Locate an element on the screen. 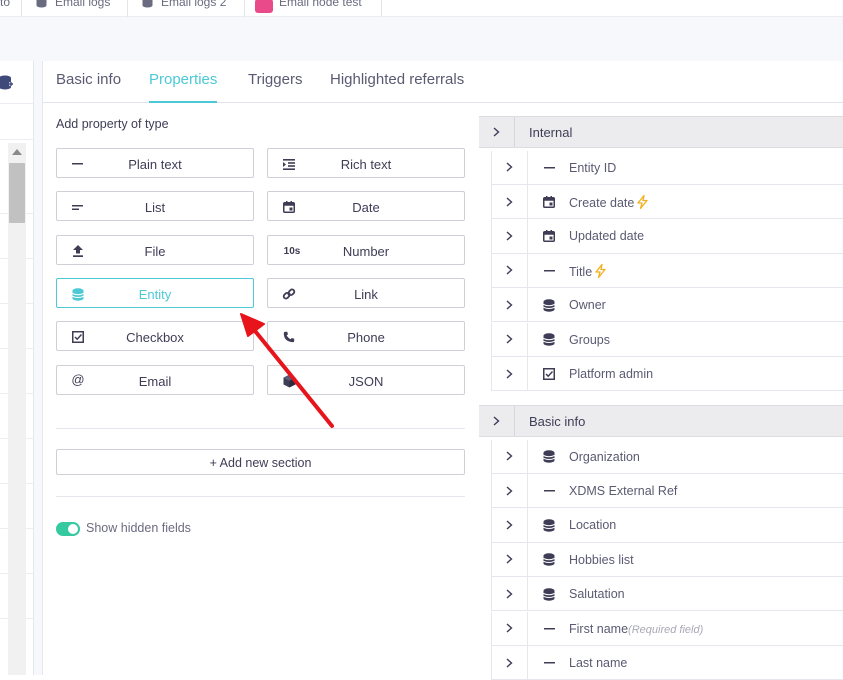 Image resolution: width=843 pixels, height=680 pixels. checkbox-type-button: Checkbox is located at coordinates (155, 336).